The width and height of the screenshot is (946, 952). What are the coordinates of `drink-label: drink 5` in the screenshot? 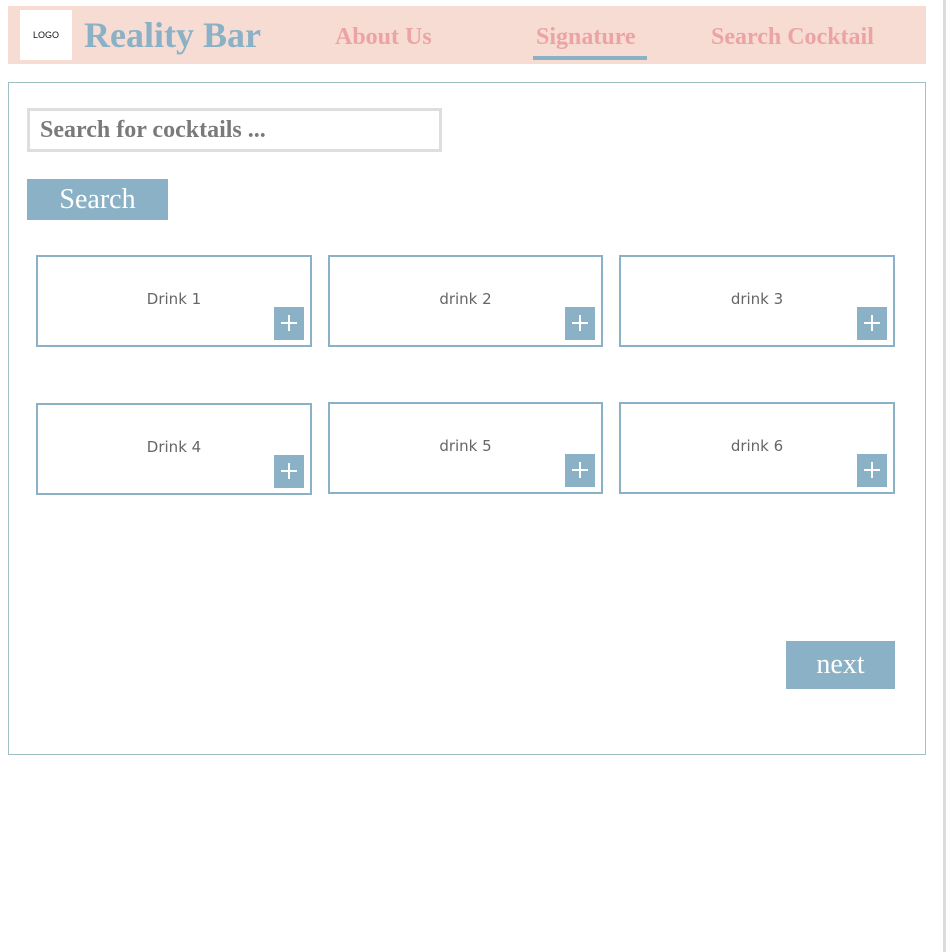 It's located at (465, 446).